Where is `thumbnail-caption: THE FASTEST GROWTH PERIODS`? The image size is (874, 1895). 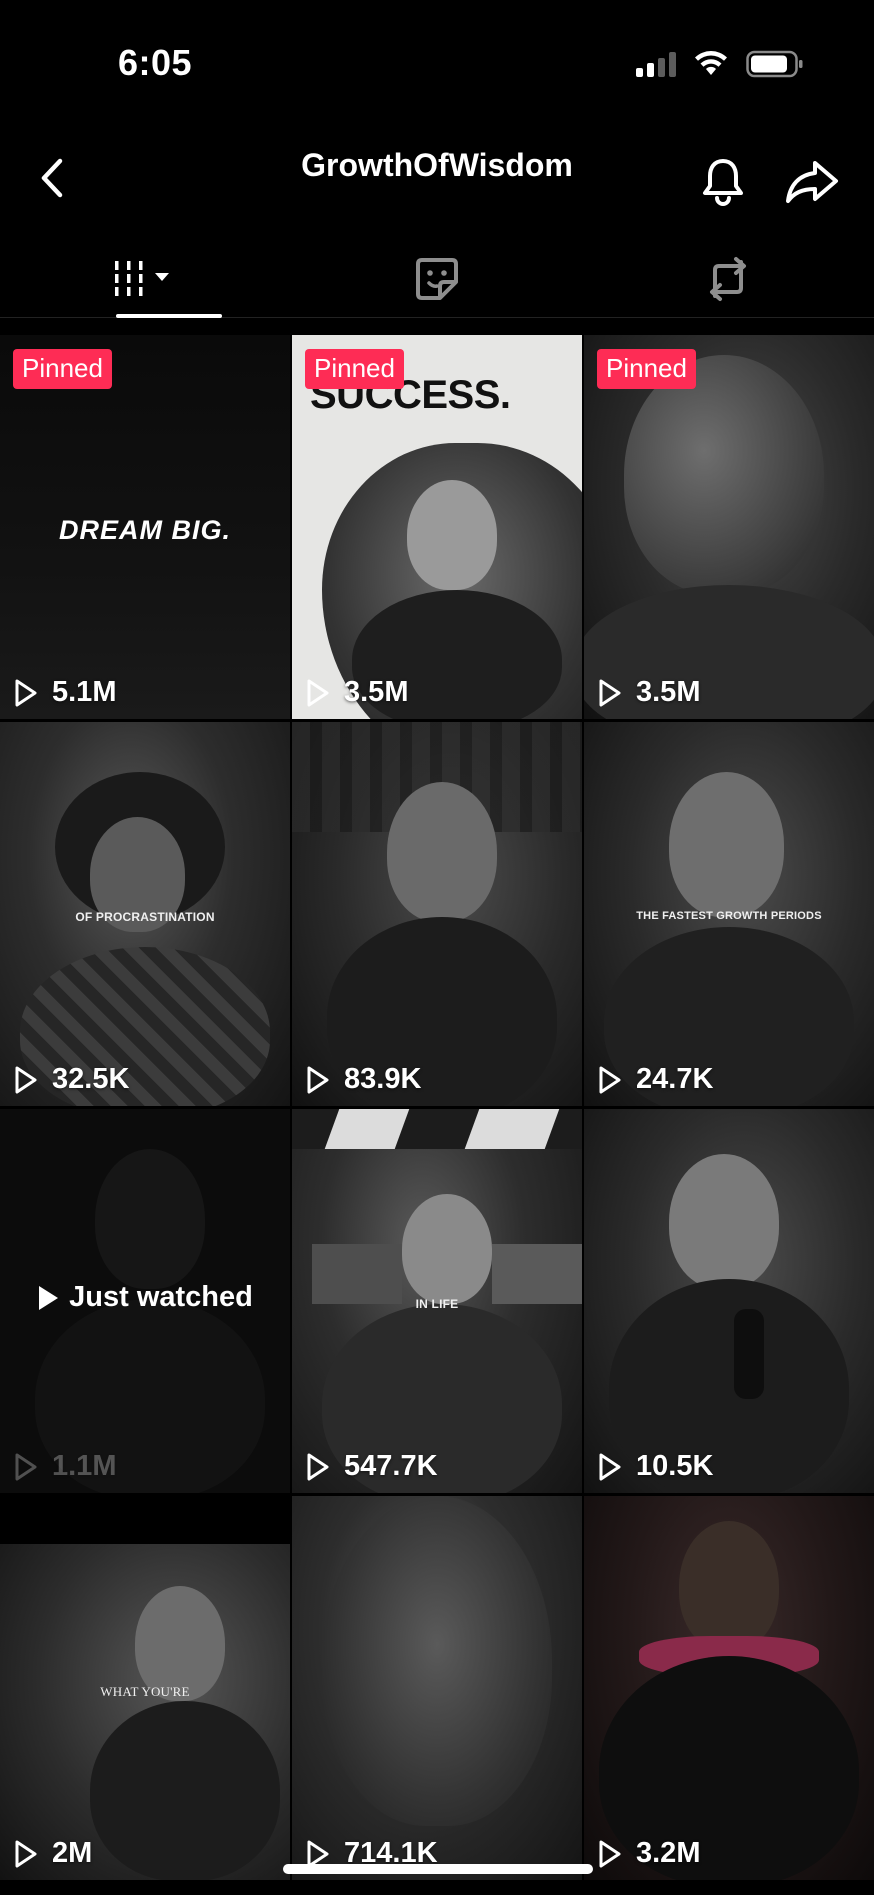
thumbnail-caption: THE FASTEST GROWTH PERIODS is located at coordinates (729, 916).